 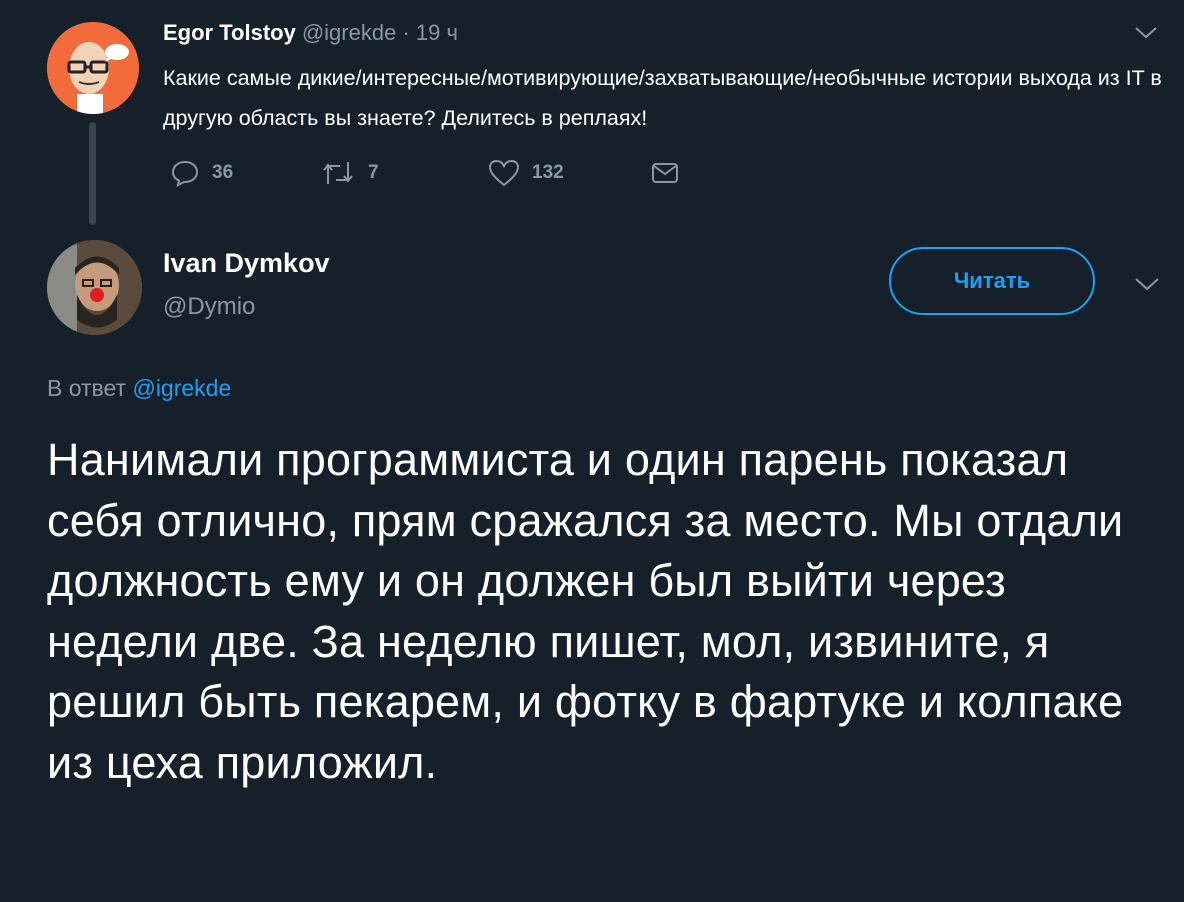 I want to click on message-action, so click(x=665, y=173).